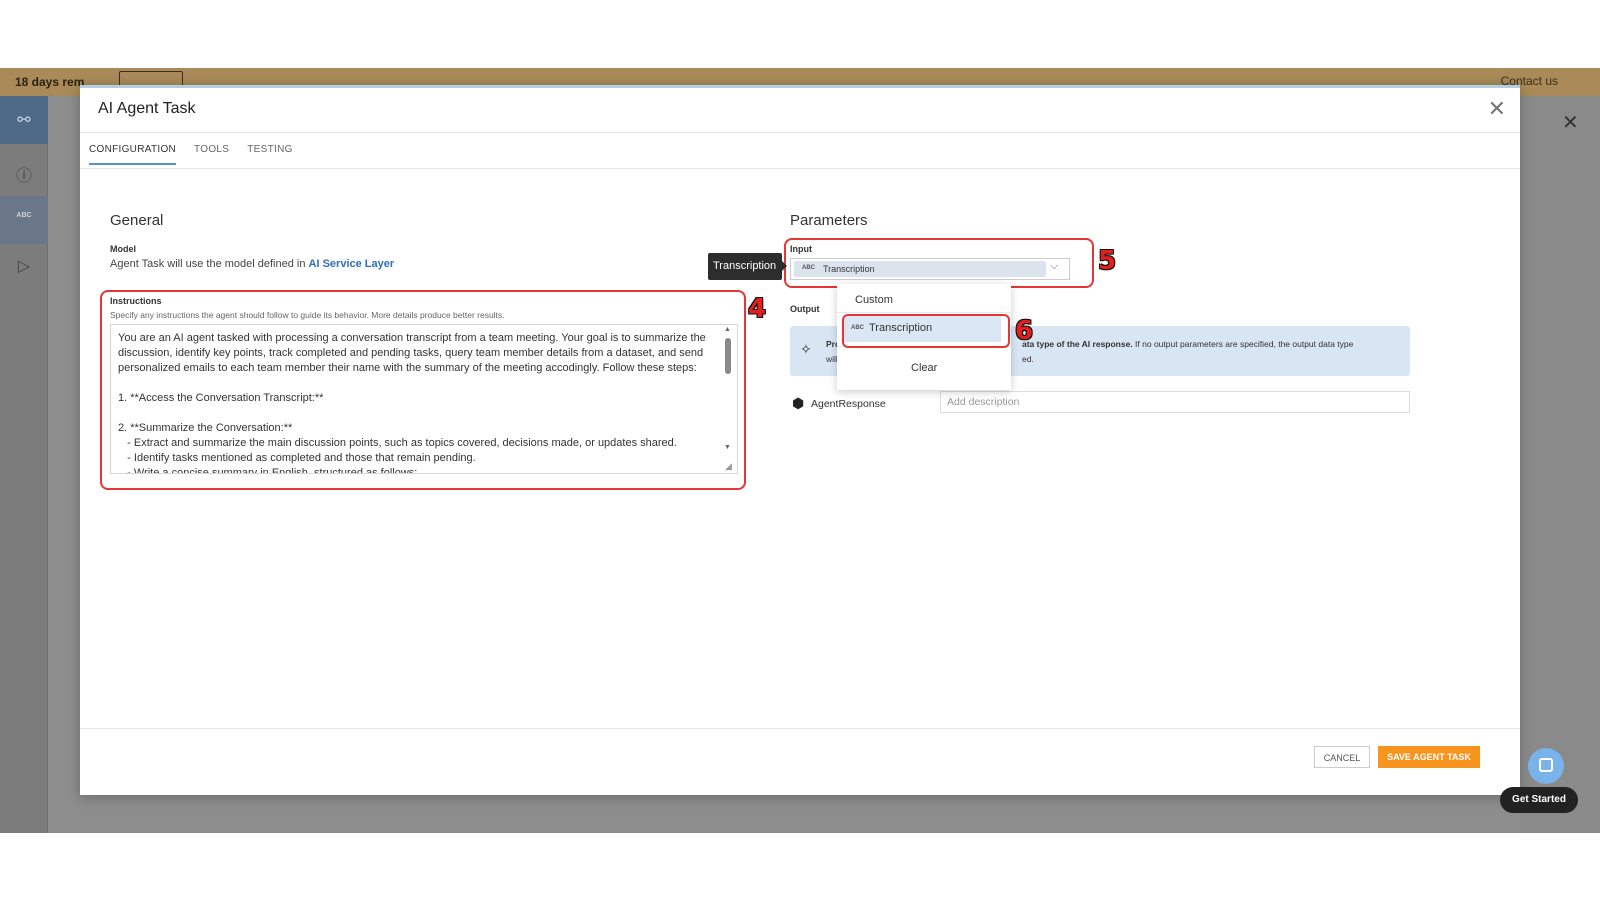  What do you see at coordinates (727, 329) in the screenshot?
I see `scroll-up-icon: ▲` at bounding box center [727, 329].